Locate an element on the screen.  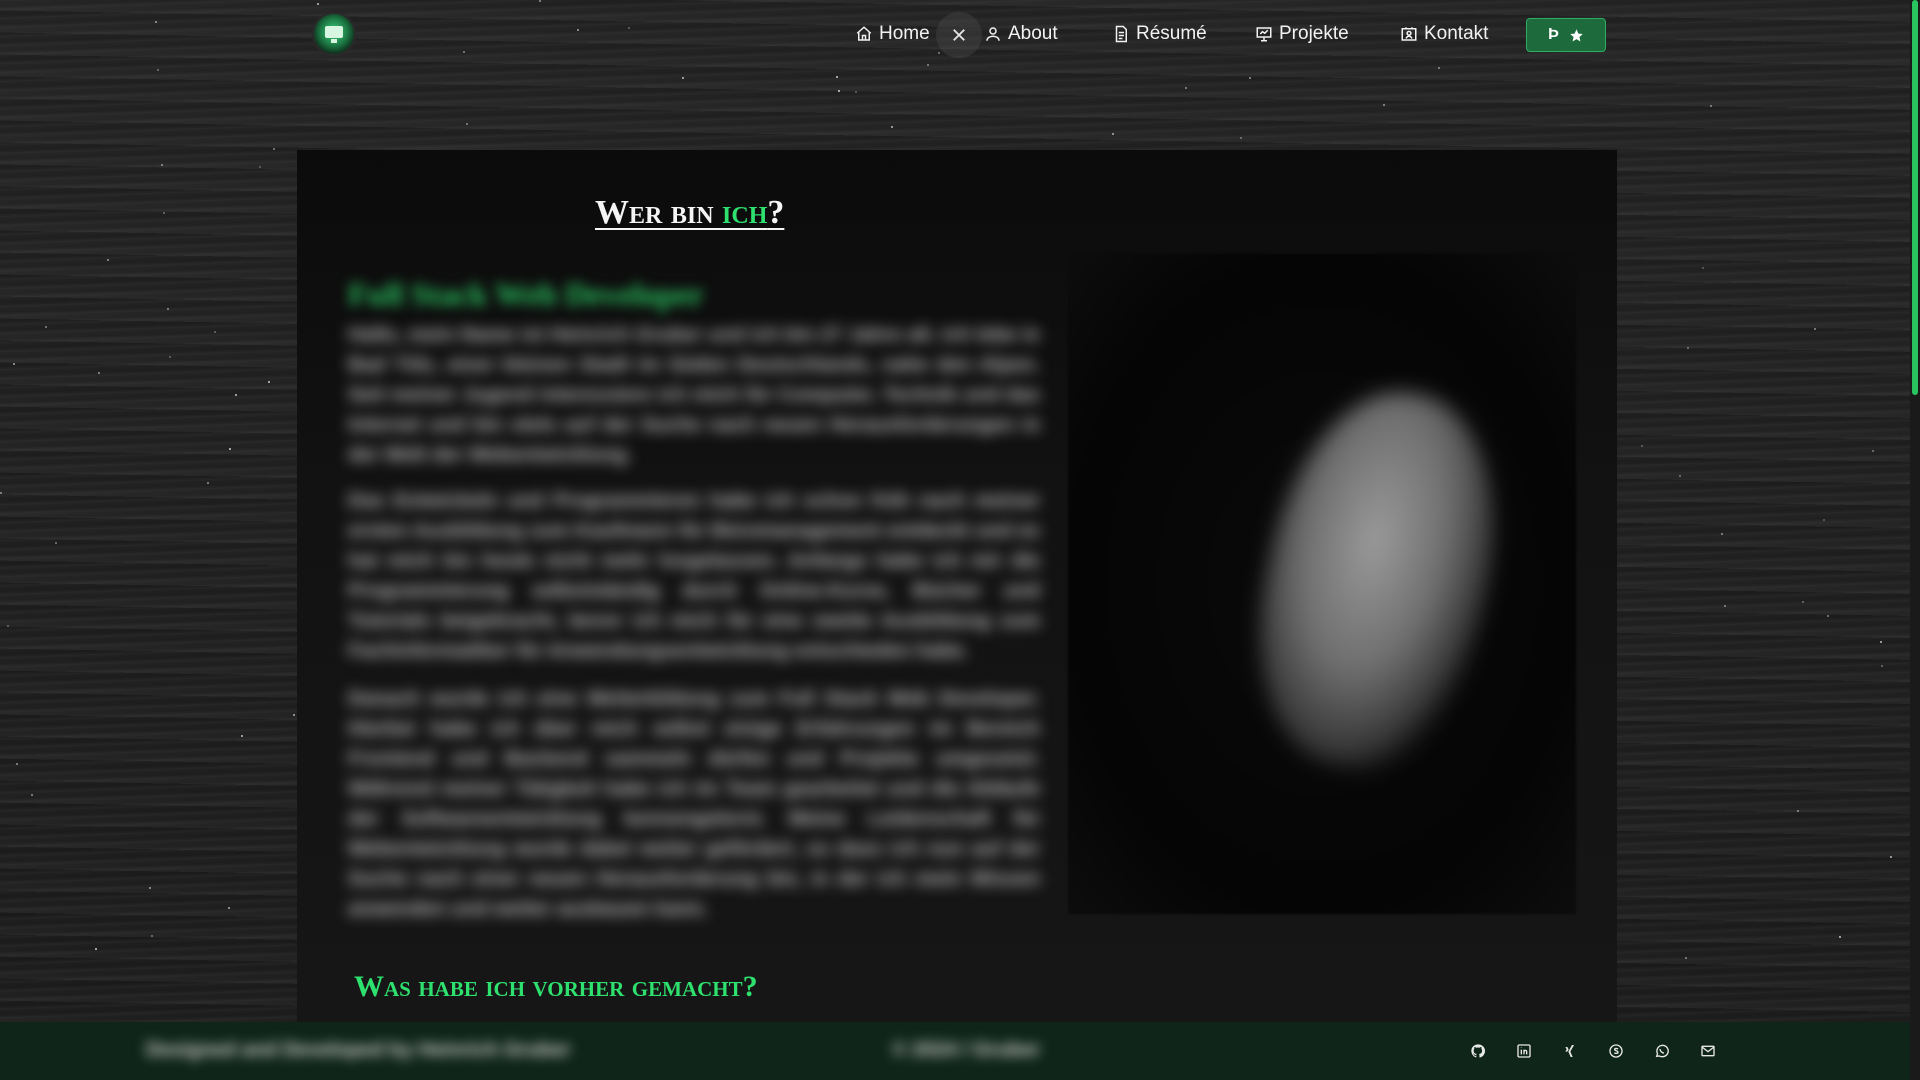
user-icon is located at coordinates (993, 34).